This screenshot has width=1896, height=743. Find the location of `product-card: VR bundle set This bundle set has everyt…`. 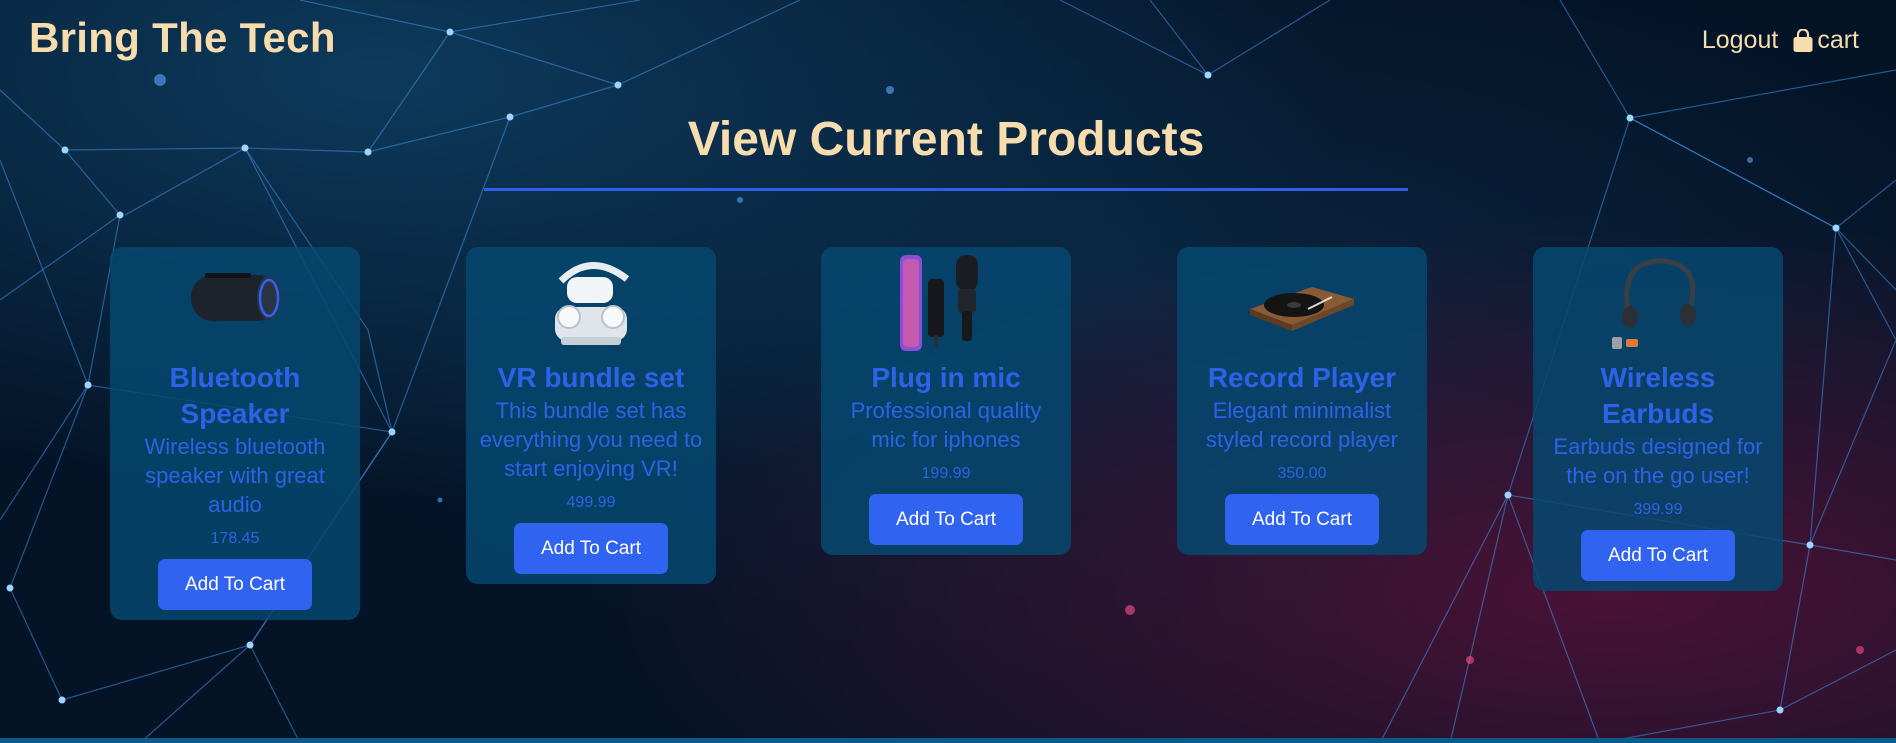

product-card: VR bundle set This bundle set has everyt… is located at coordinates (591, 415).